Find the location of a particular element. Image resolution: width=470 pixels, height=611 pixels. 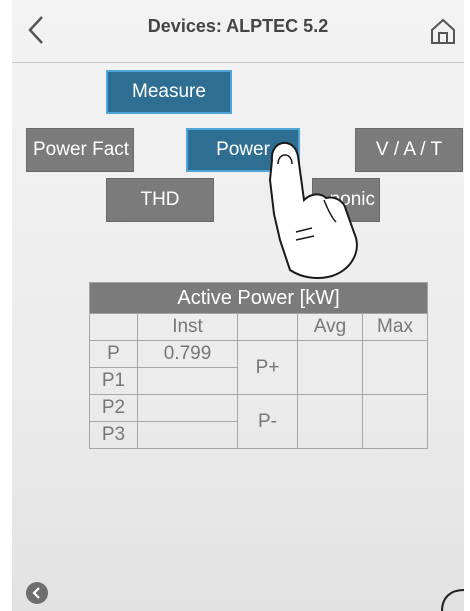

table-row: P 0.799 P+ is located at coordinates (259, 367).